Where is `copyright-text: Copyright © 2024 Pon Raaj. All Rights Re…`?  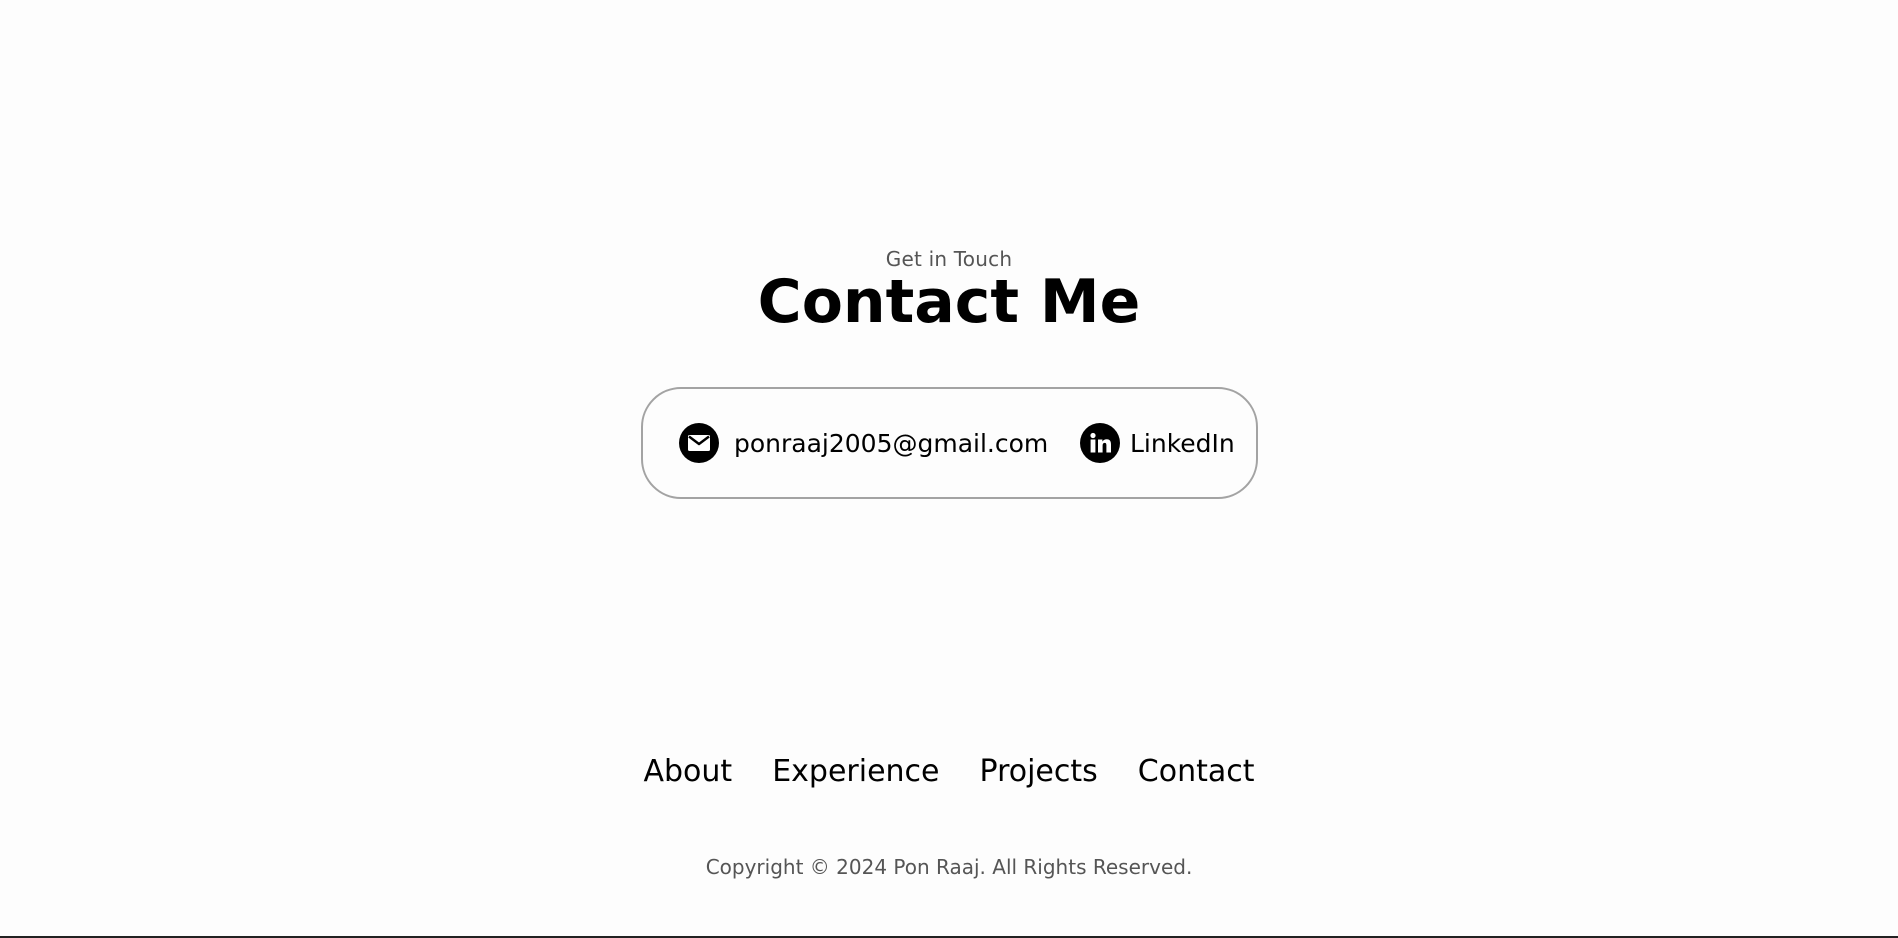
copyright-text: Copyright © 2024 Pon Raaj. All Rights Re… is located at coordinates (949, 867).